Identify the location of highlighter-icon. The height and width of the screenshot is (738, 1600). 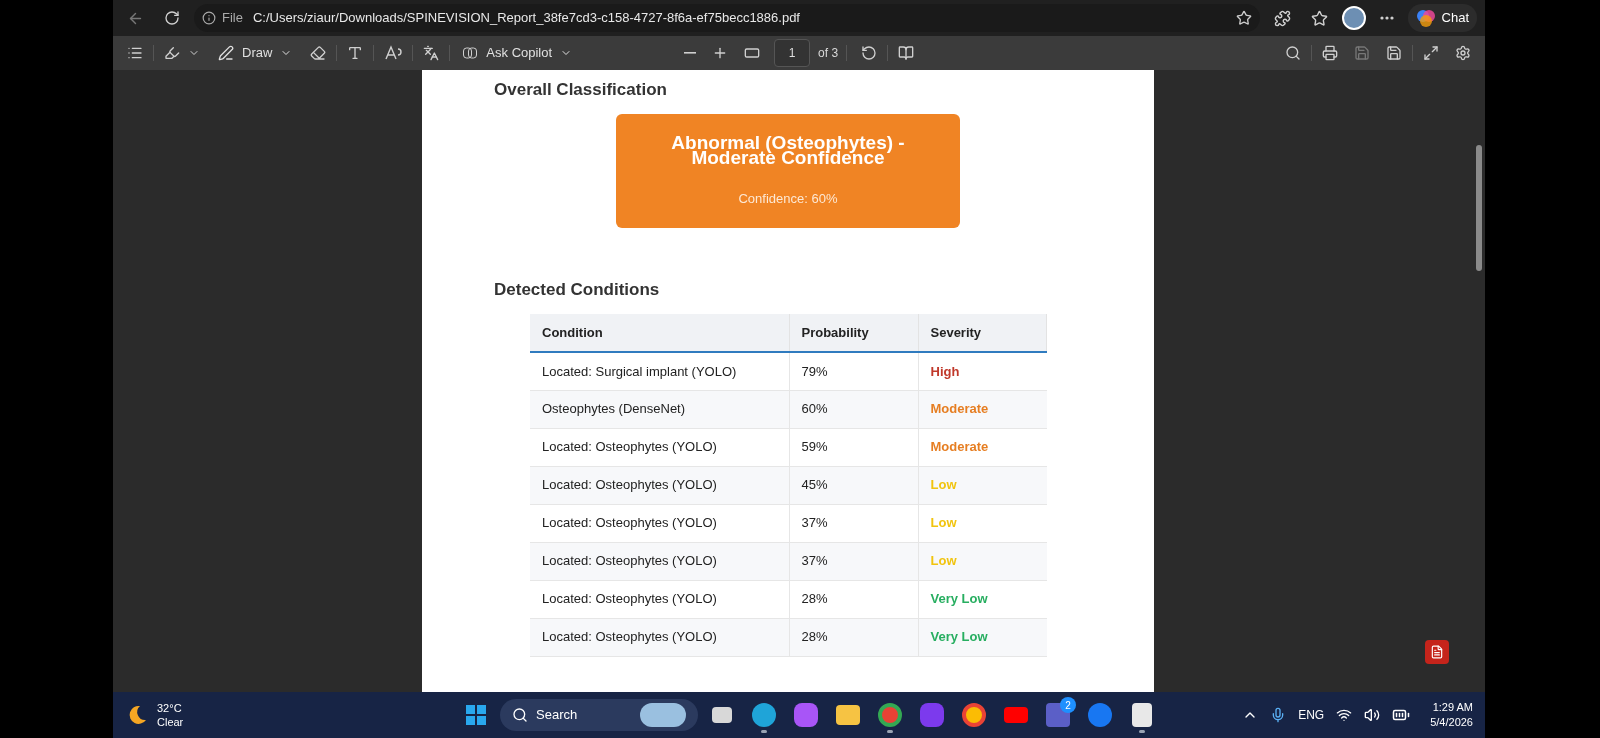
(172, 53).